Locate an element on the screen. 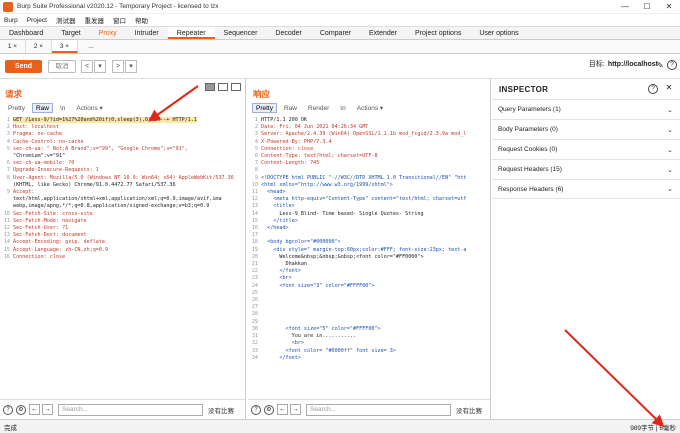 This screenshot has height=433, width=680. tab-dashboard: Dashboard is located at coordinates (26, 33).